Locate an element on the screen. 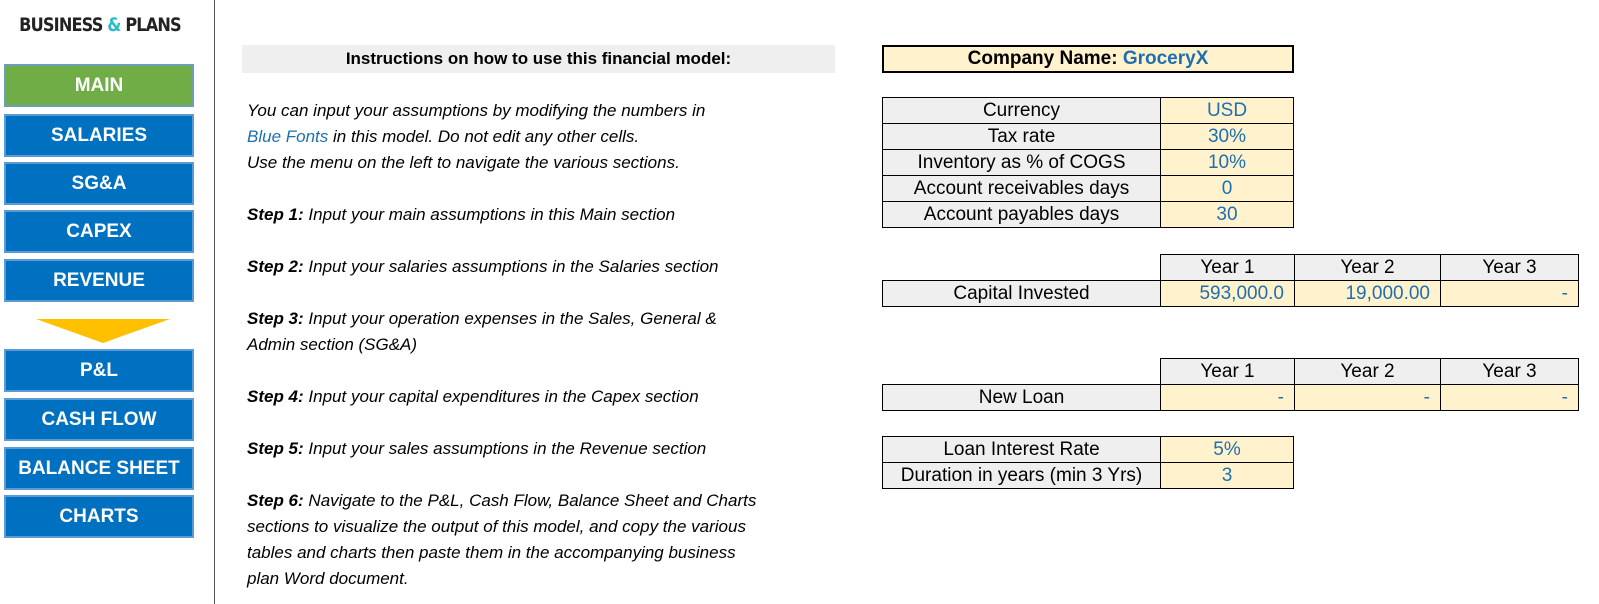 The image size is (1599, 604). inventory-pct-input: 10% is located at coordinates (1227, 162).